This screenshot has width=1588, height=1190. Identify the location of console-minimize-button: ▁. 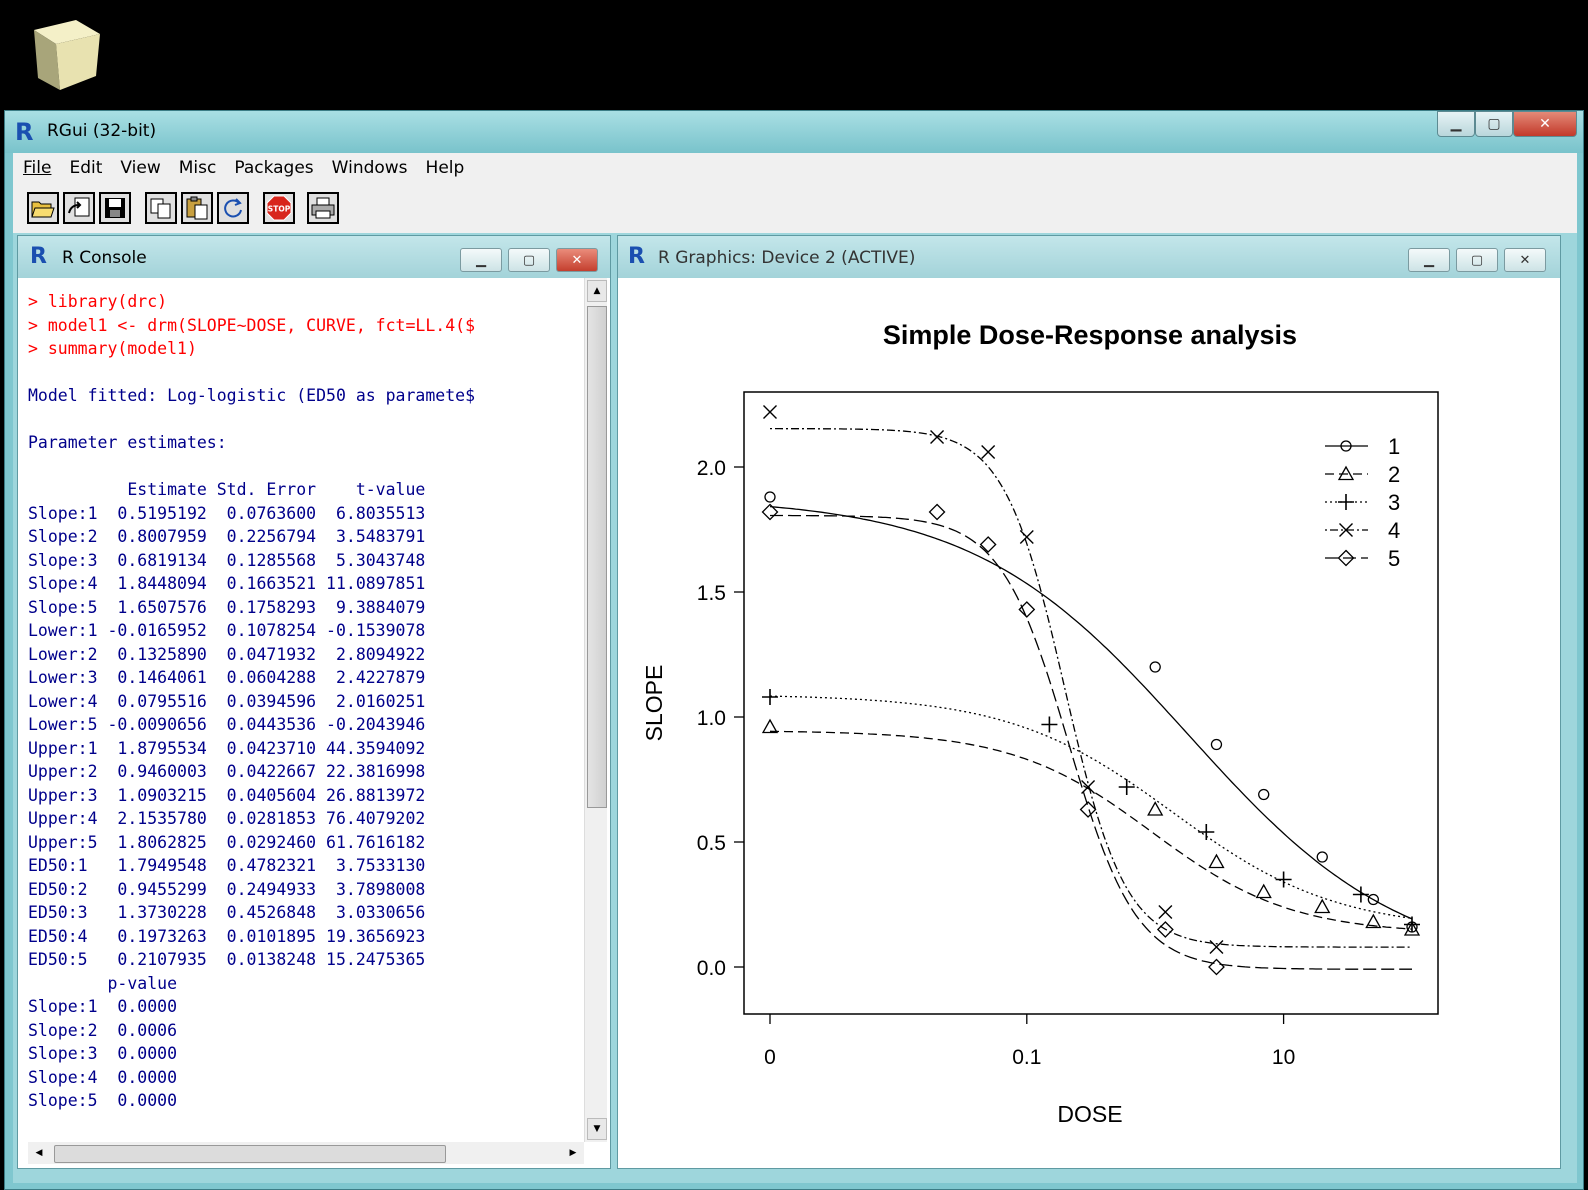
(481, 260).